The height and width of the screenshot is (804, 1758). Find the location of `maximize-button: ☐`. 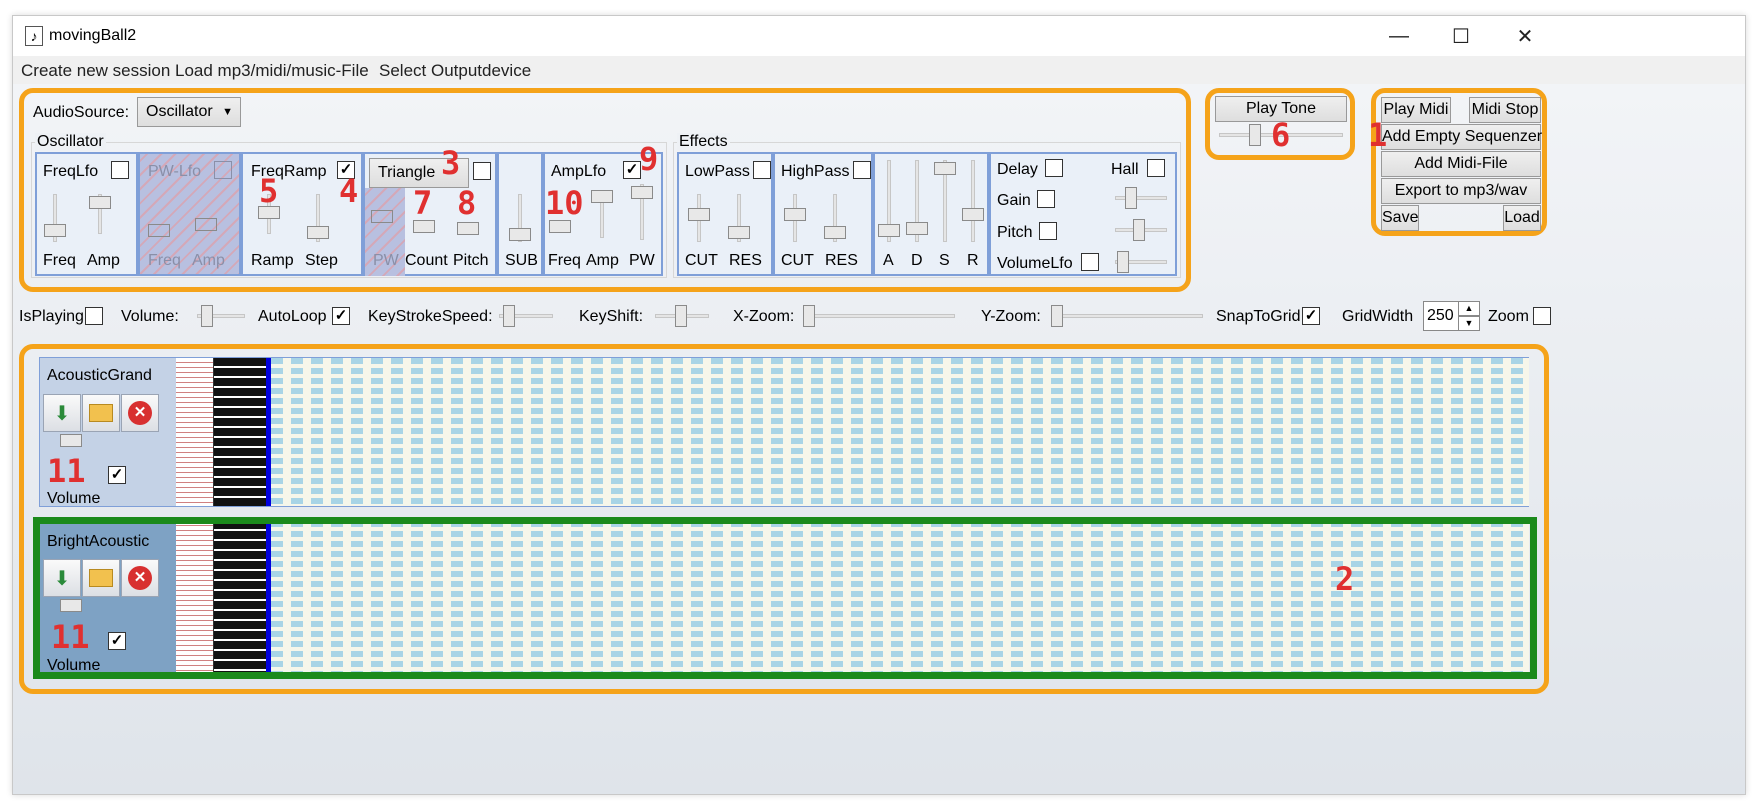

maximize-button: ☐ is located at coordinates (1461, 36).